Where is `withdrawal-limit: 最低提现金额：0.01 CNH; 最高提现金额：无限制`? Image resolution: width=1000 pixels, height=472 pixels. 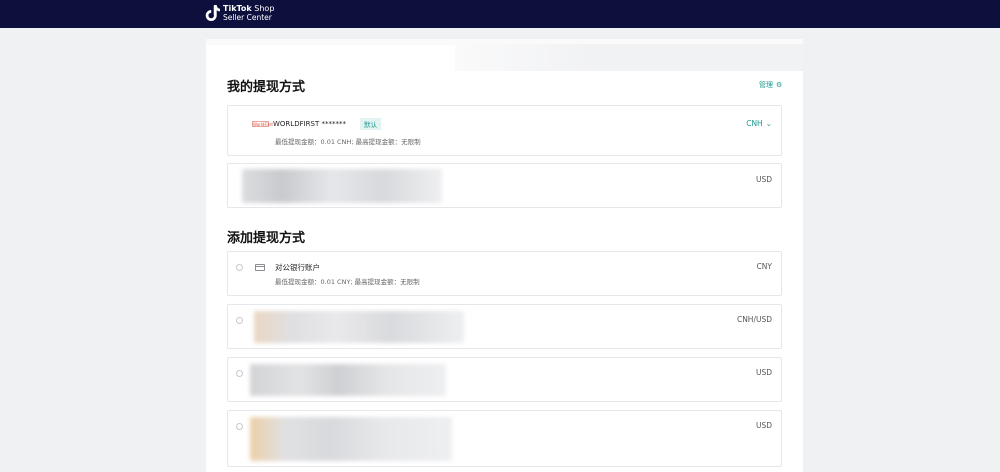
withdrawal-limit: 最低提现金额：0.01 CNH; 最高提现金额：无限制 is located at coordinates (348, 142).